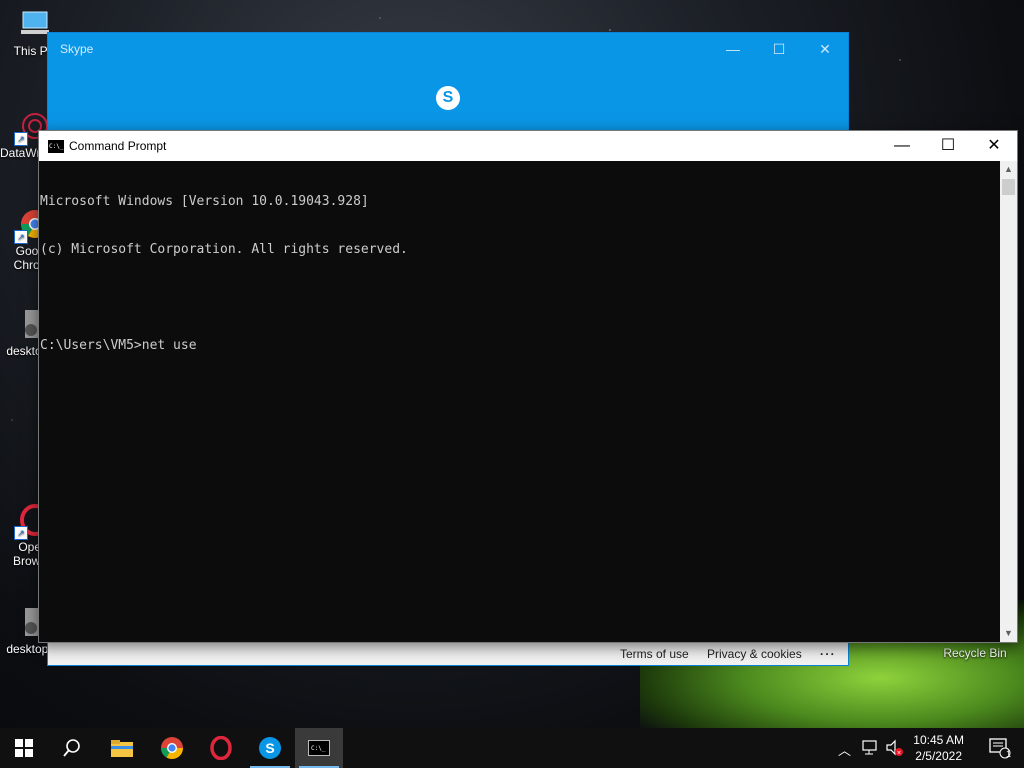 This screenshot has width=1024, height=768. I want to click on cmd-vertical-scrollbar: ▲ ▼, so click(1008, 401).